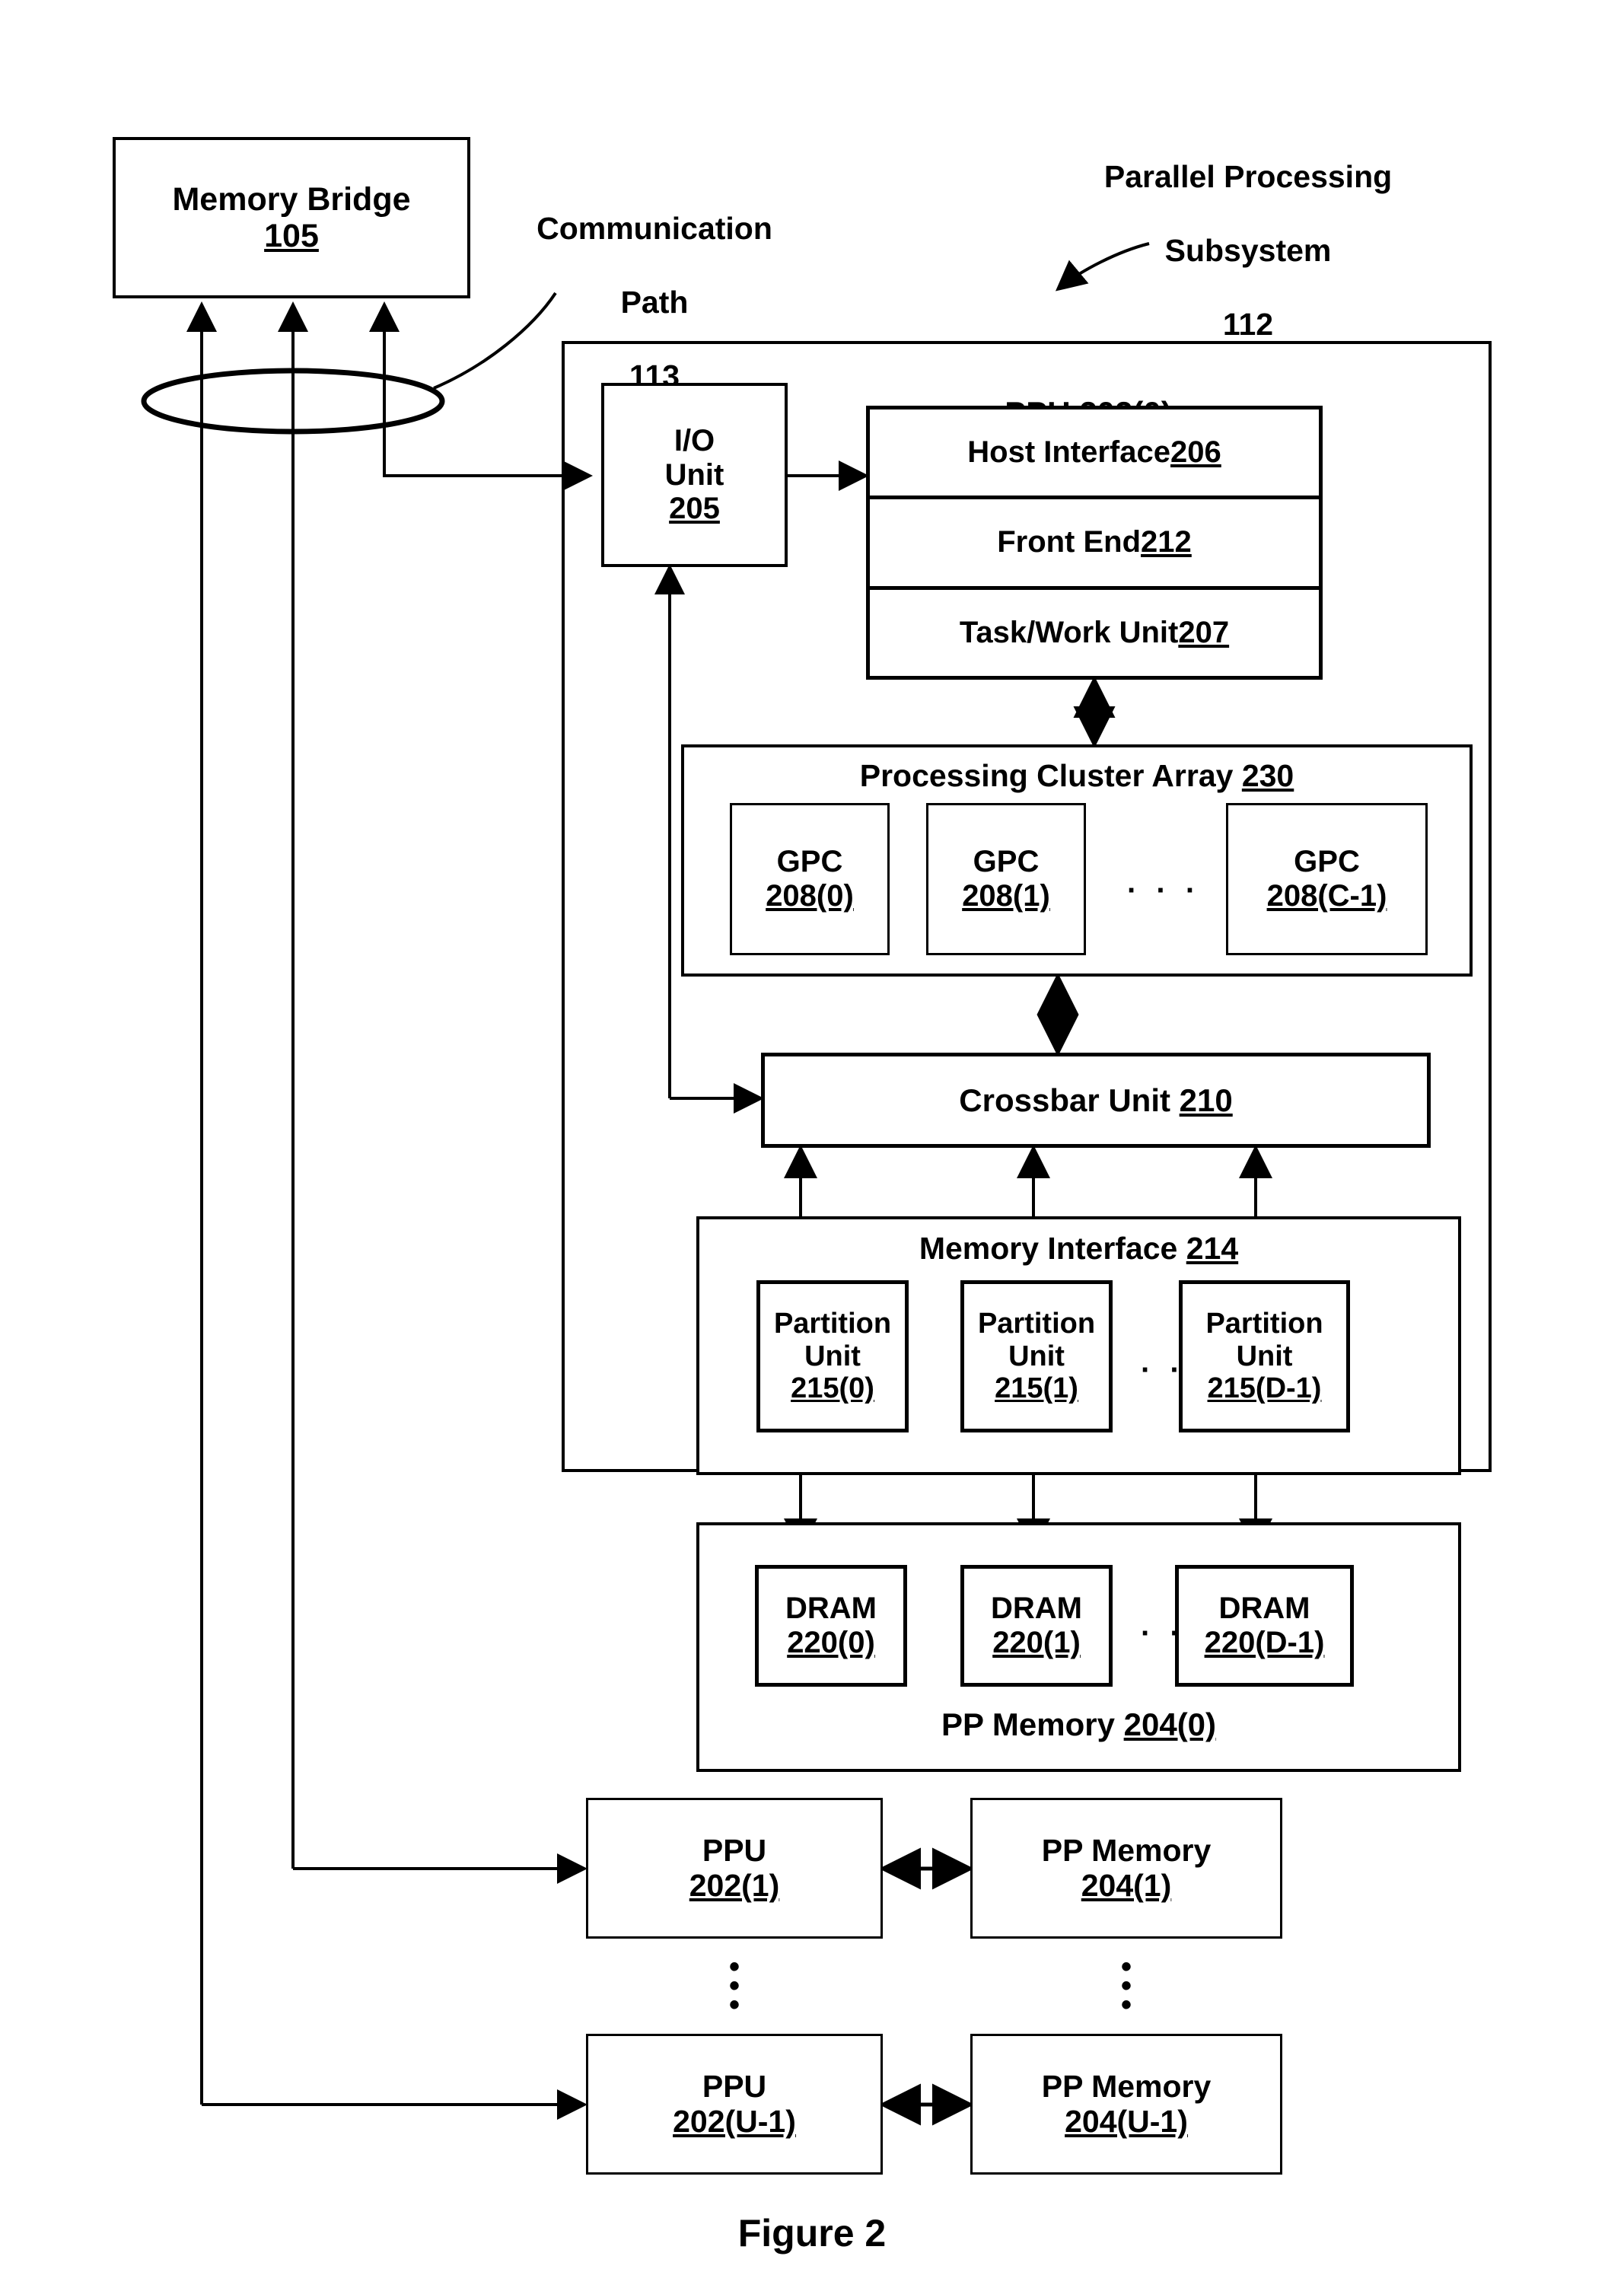  I want to click on dram-box-1: DRAM 220(1), so click(1036, 1626).